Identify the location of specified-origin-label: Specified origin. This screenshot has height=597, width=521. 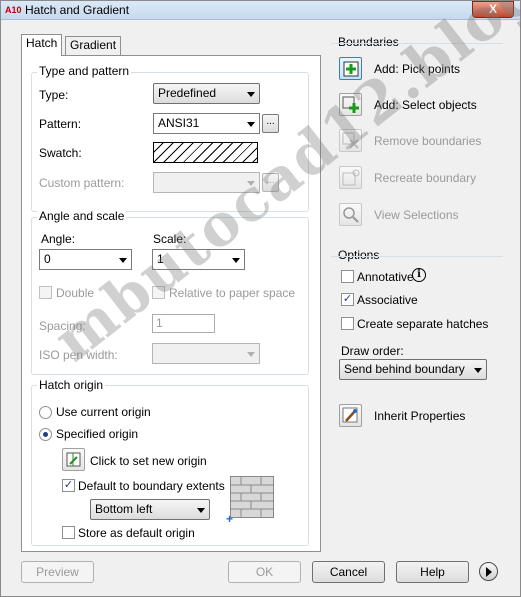
(97, 434).